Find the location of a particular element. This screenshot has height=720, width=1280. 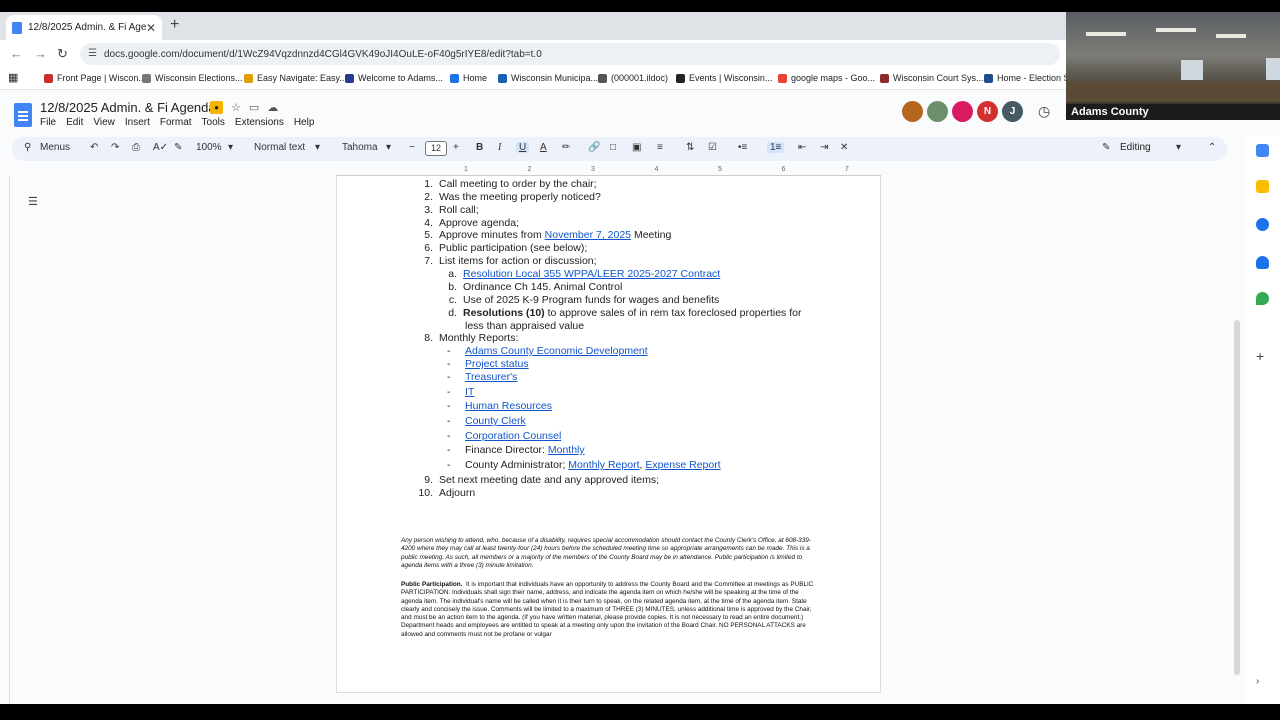

checklist-icon: ☑ is located at coordinates (712, 147).